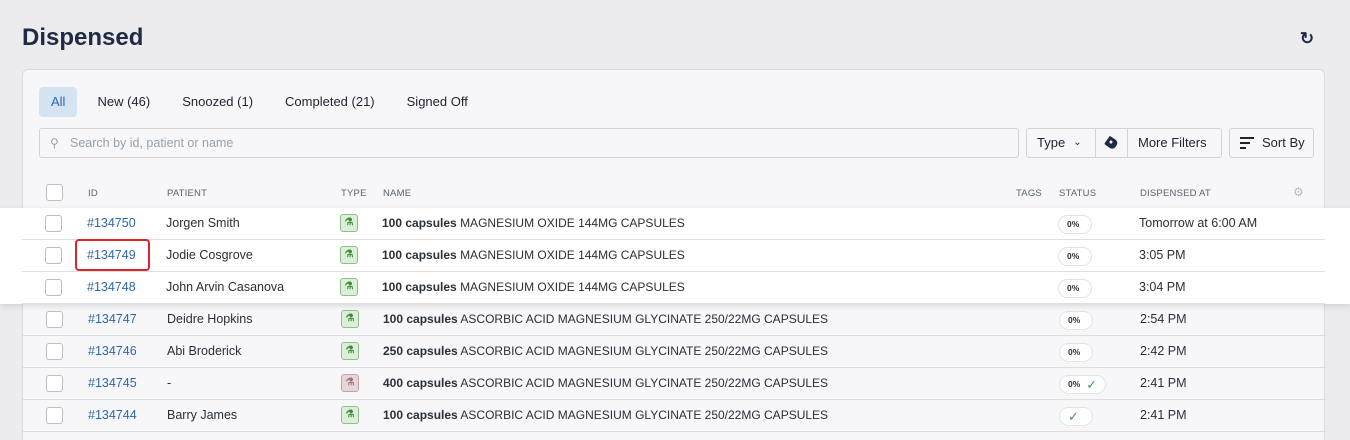 The width and height of the screenshot is (1350, 440). What do you see at coordinates (202, 415) in the screenshot?
I see `row-patient: Barry James` at bounding box center [202, 415].